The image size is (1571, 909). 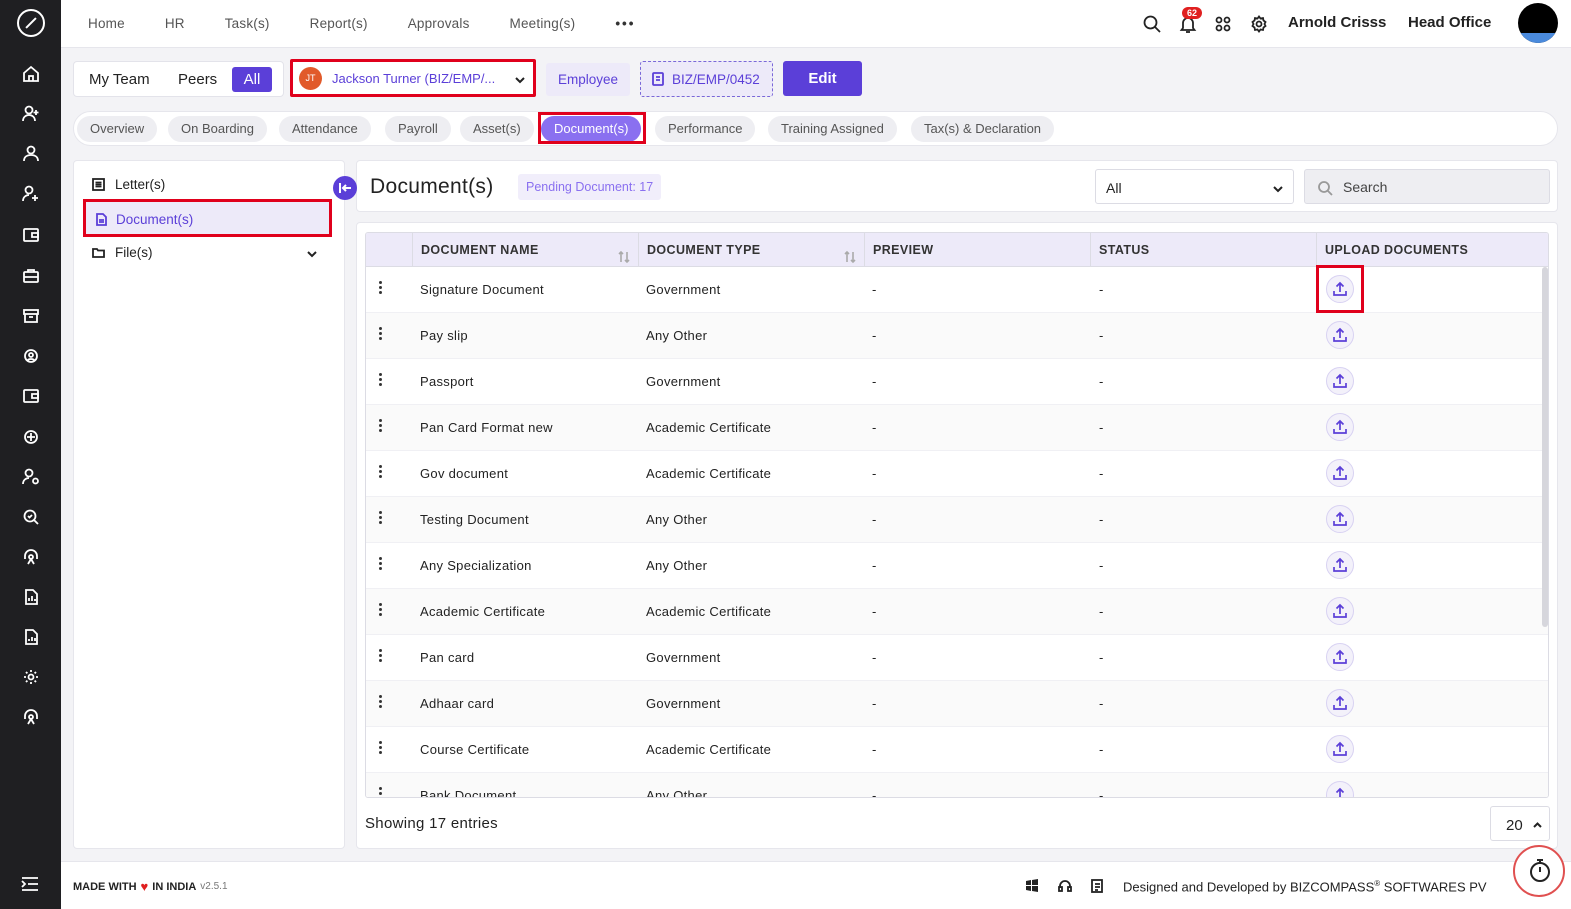 What do you see at coordinates (1098, 886) in the screenshot?
I see `checklist-icon` at bounding box center [1098, 886].